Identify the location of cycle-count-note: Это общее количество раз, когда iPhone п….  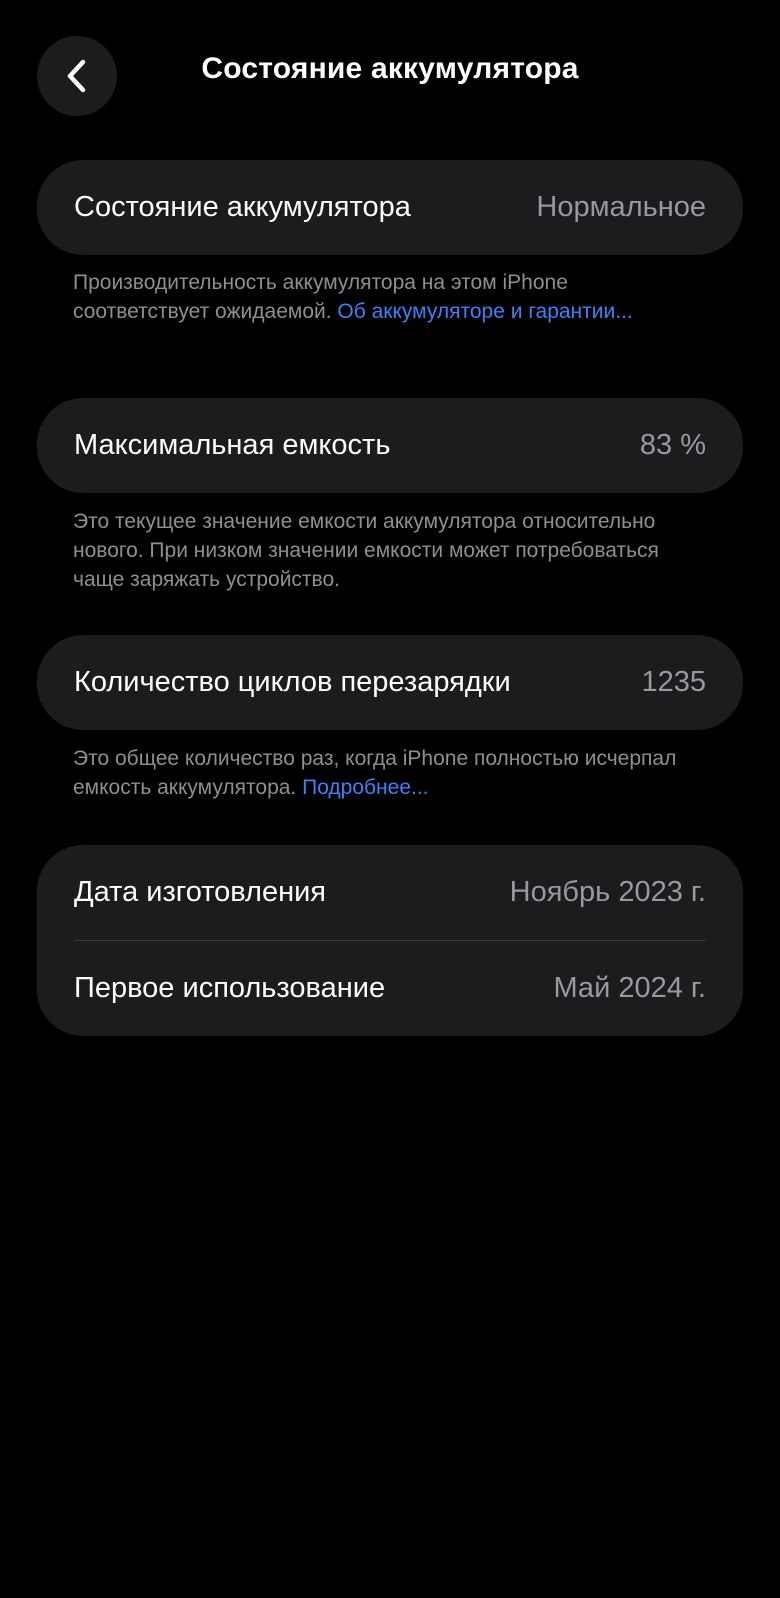
(383, 773).